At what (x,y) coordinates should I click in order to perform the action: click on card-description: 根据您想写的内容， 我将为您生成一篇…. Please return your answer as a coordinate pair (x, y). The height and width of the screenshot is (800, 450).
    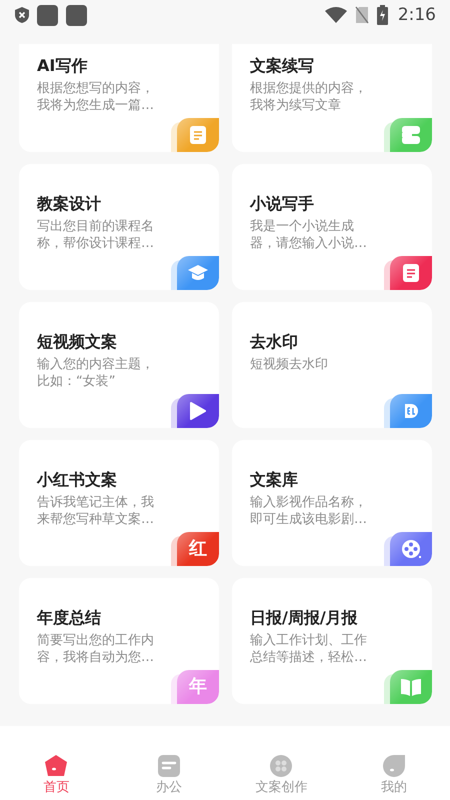
    Looking at the image, I should click on (96, 97).